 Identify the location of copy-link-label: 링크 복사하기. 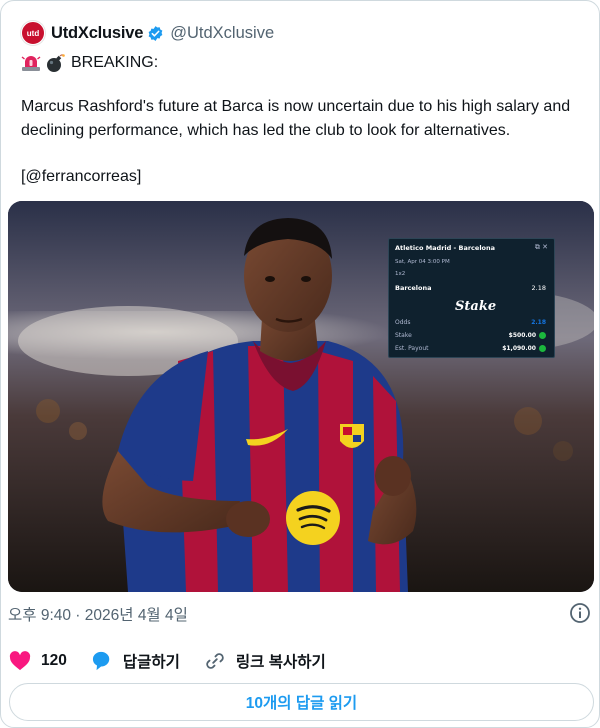
(280, 662).